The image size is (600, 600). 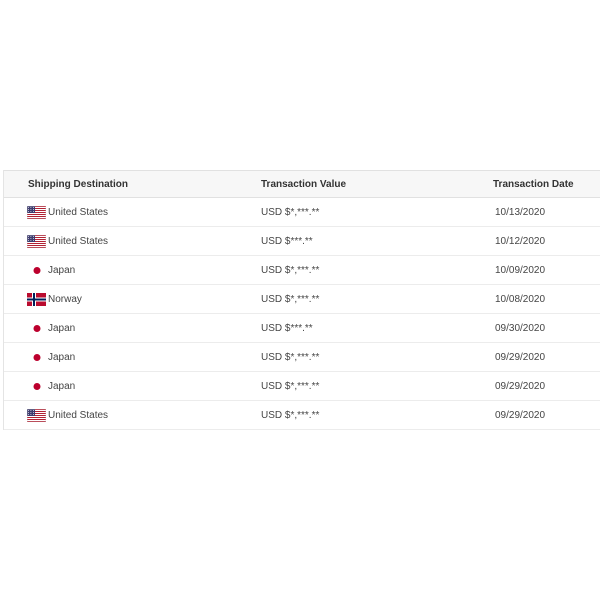 I want to click on header-transaction-date: Transaction Date, so click(x=533, y=184).